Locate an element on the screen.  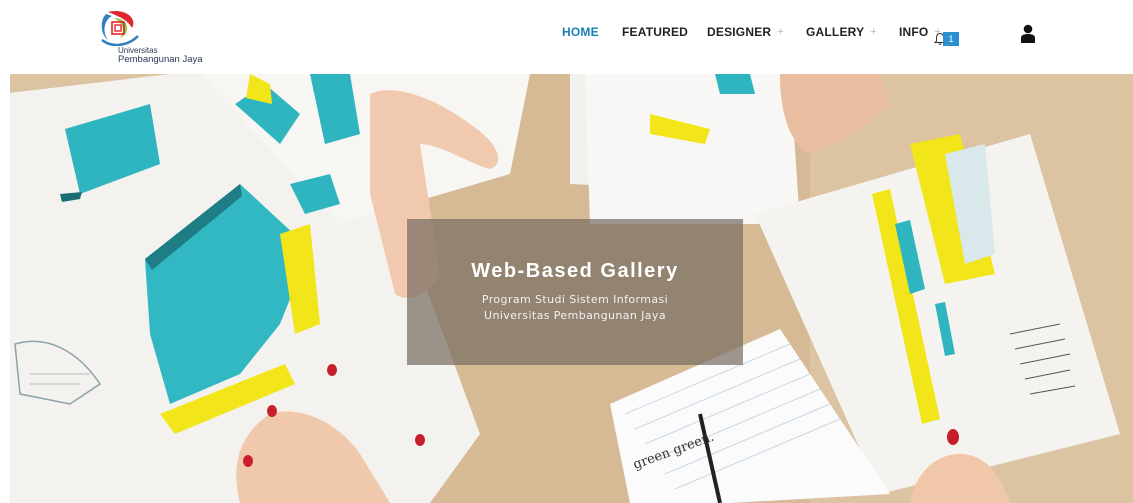
nav-featured: FEATURED is located at coordinates (655, 32).